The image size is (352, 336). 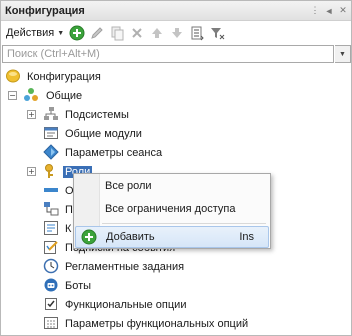 I want to click on tree-item-functional-options: Функциональные опции, so click(x=176, y=304).